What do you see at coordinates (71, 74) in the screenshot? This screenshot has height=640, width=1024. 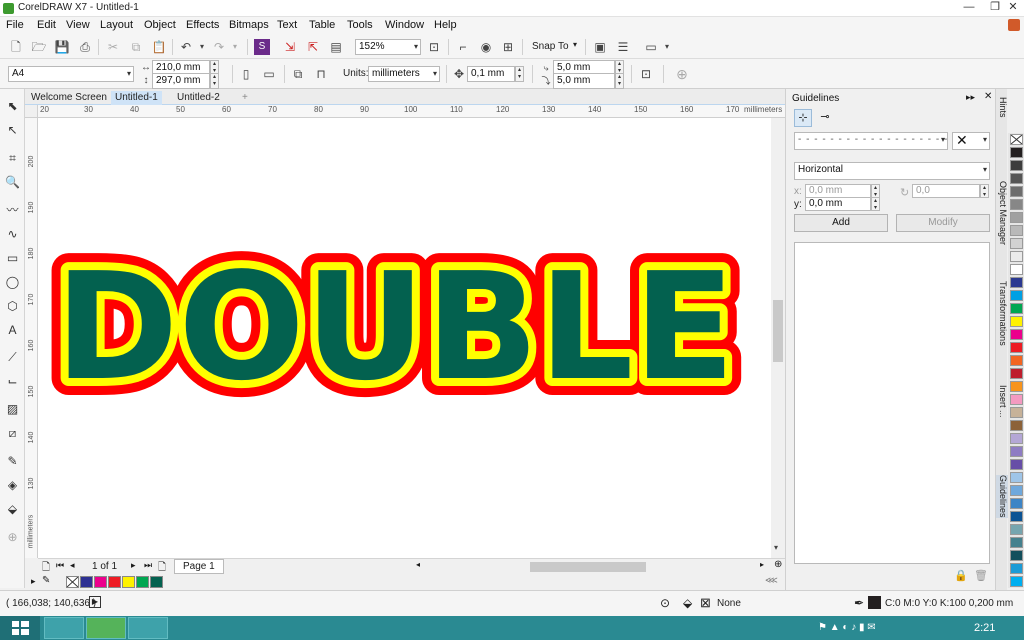 I see `page-size-select: A4 ▾` at bounding box center [71, 74].